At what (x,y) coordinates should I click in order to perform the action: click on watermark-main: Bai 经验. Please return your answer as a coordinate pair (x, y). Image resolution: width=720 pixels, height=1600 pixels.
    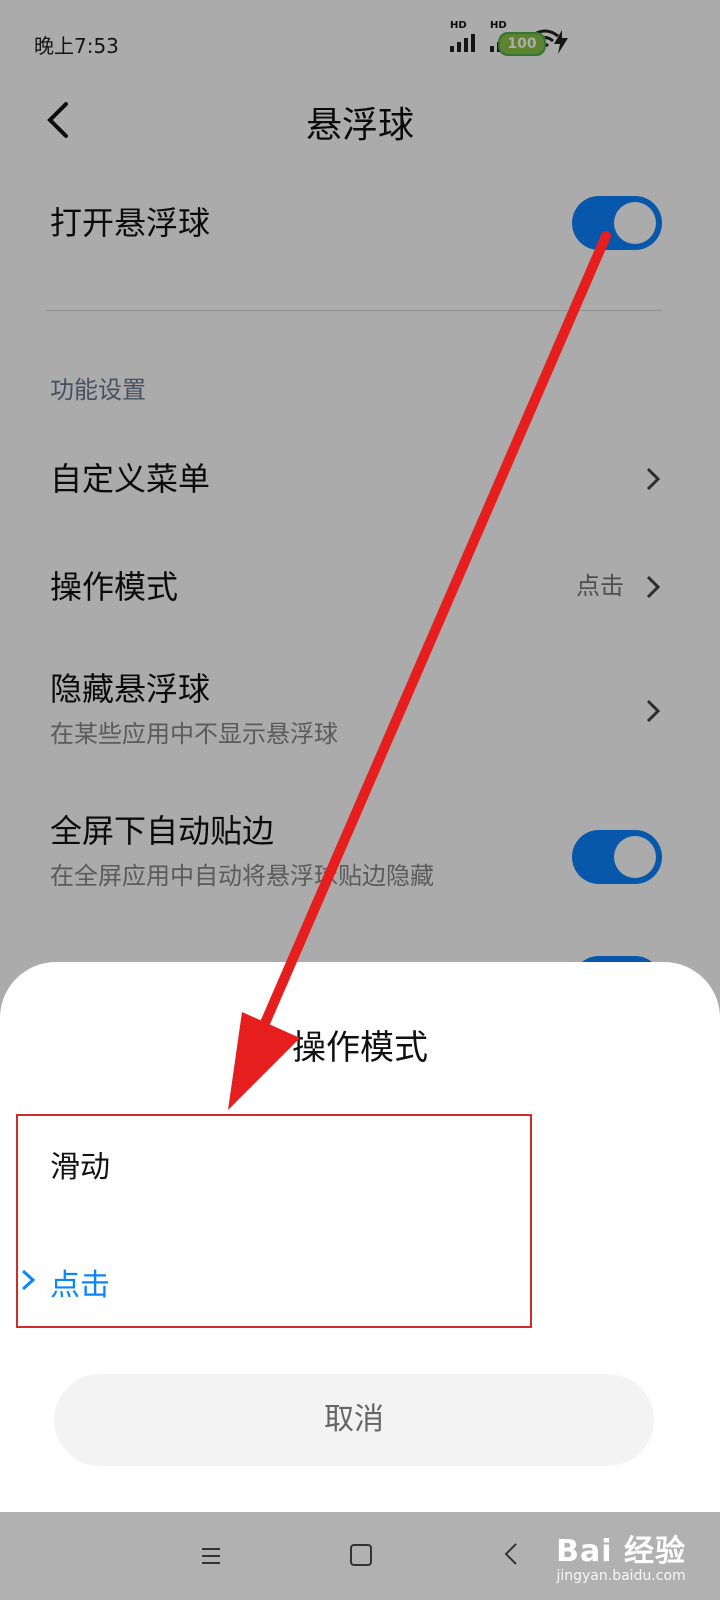
    Looking at the image, I should click on (621, 1551).